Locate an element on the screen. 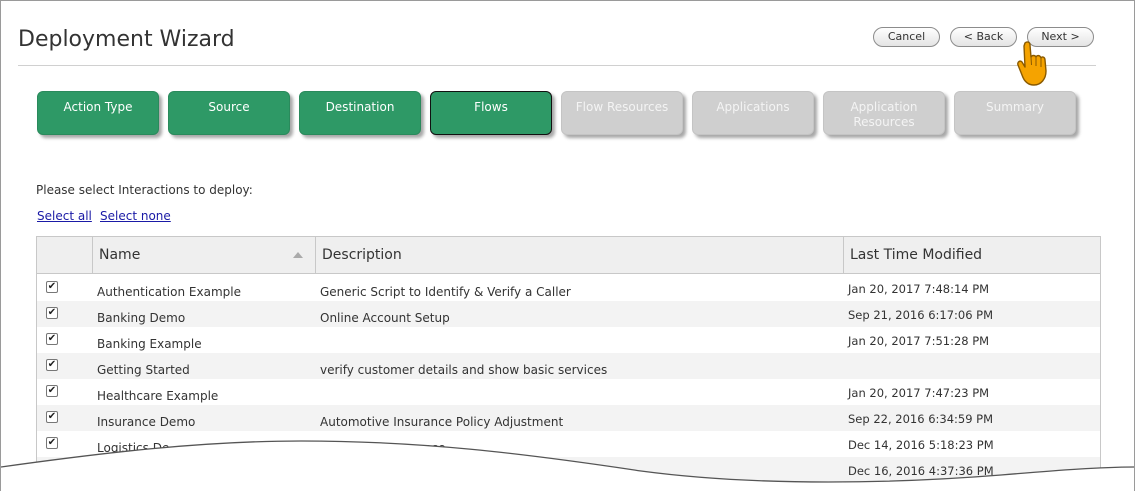 This screenshot has width=1135, height=492. step-flow-resources: Flow Resources is located at coordinates (622, 113).